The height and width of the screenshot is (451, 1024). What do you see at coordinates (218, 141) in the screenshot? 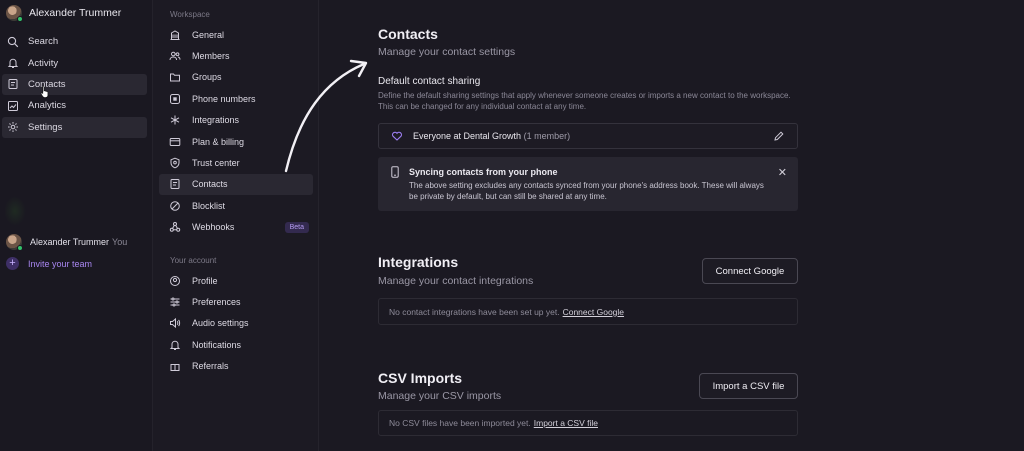
I see `settings-item-label: Plan & billing` at bounding box center [218, 141].